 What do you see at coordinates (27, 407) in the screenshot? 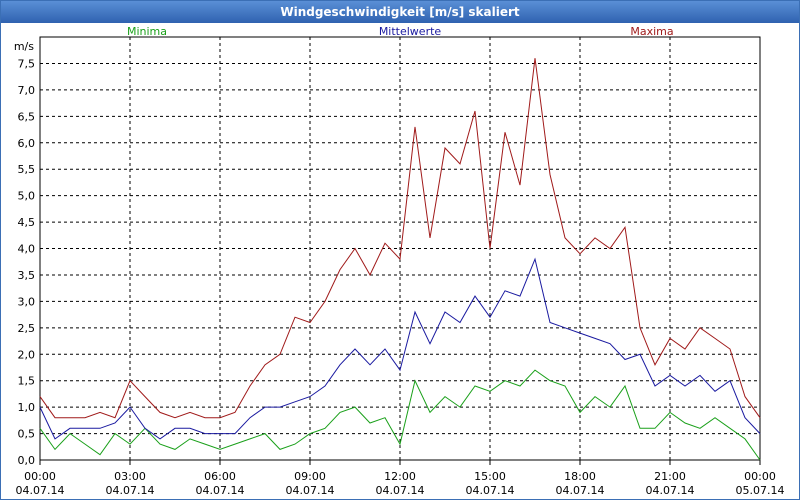
I see `y-tick-label: 1,0` at bounding box center [27, 407].